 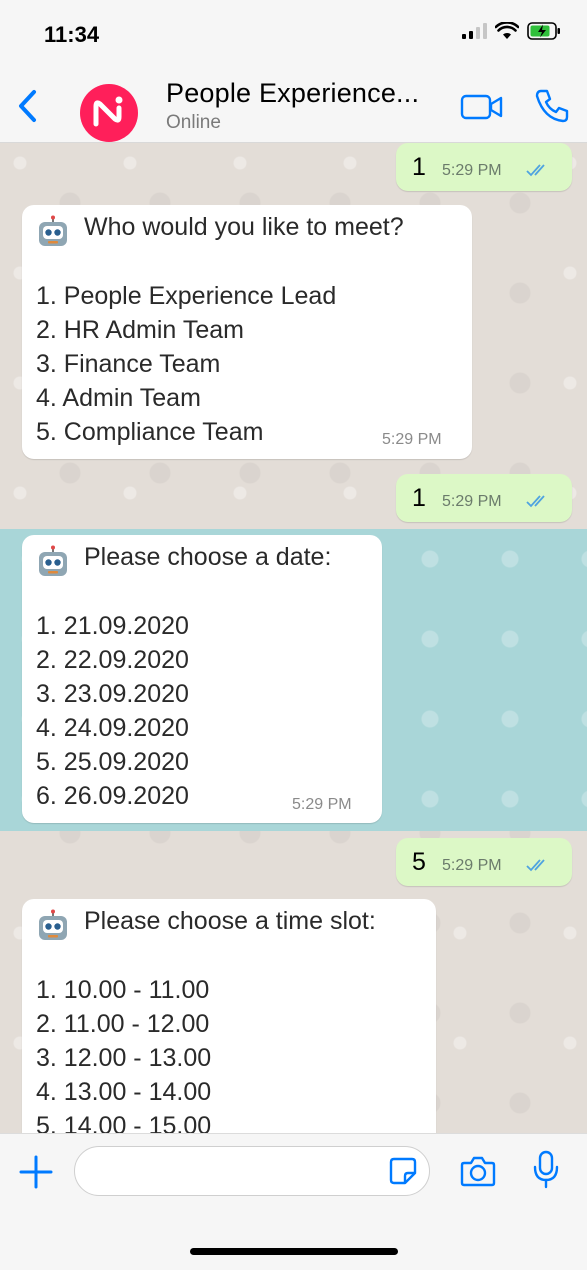 I want to click on microphone-icon, so click(x=546, y=1170).